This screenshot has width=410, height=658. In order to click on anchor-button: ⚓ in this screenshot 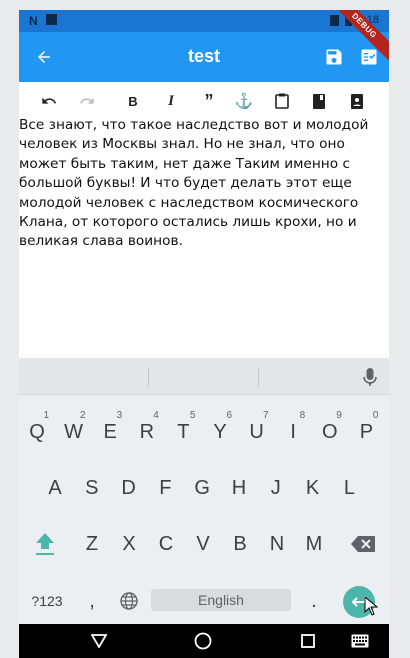, I will do `click(244, 101)`.